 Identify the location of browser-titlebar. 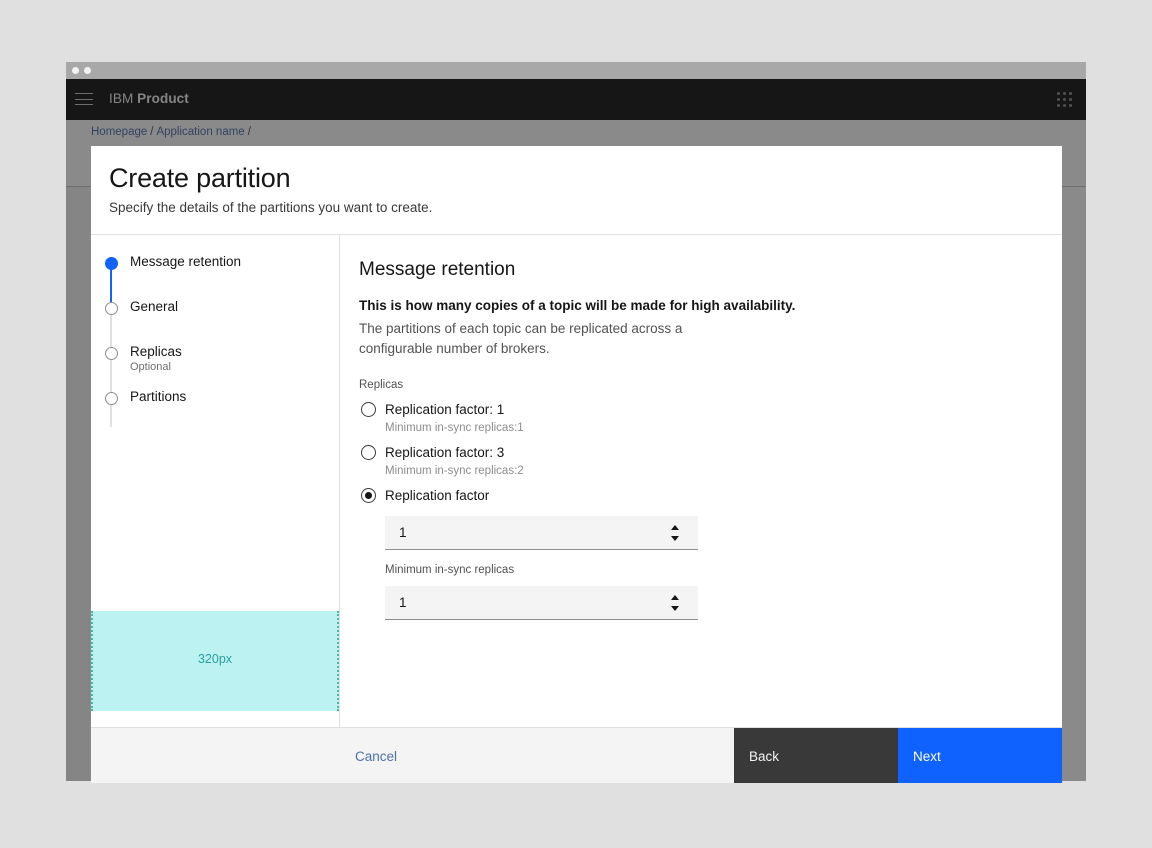
(576, 70).